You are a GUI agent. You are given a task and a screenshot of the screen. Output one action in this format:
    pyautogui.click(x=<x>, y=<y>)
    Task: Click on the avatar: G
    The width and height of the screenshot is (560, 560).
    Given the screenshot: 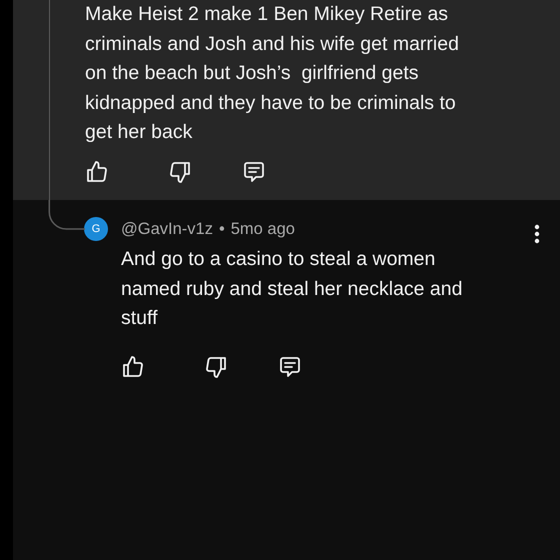 What is the action you would take?
    pyautogui.click(x=96, y=229)
    